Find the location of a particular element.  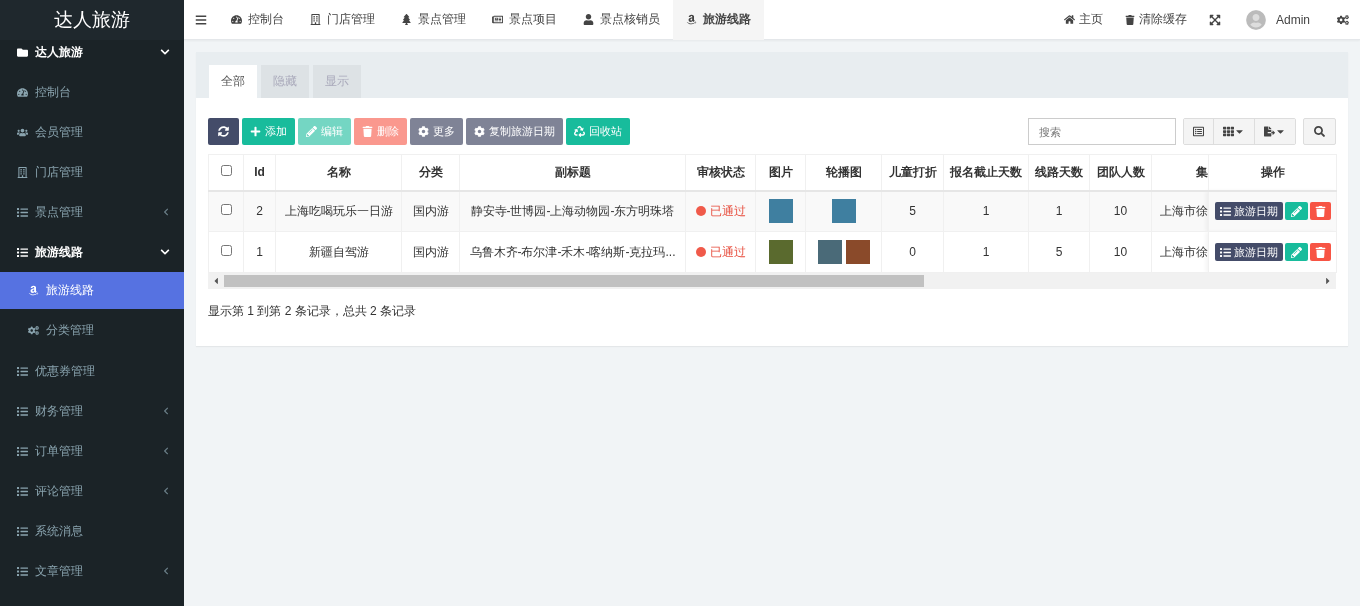

home-icon is located at coordinates (1069, 19).